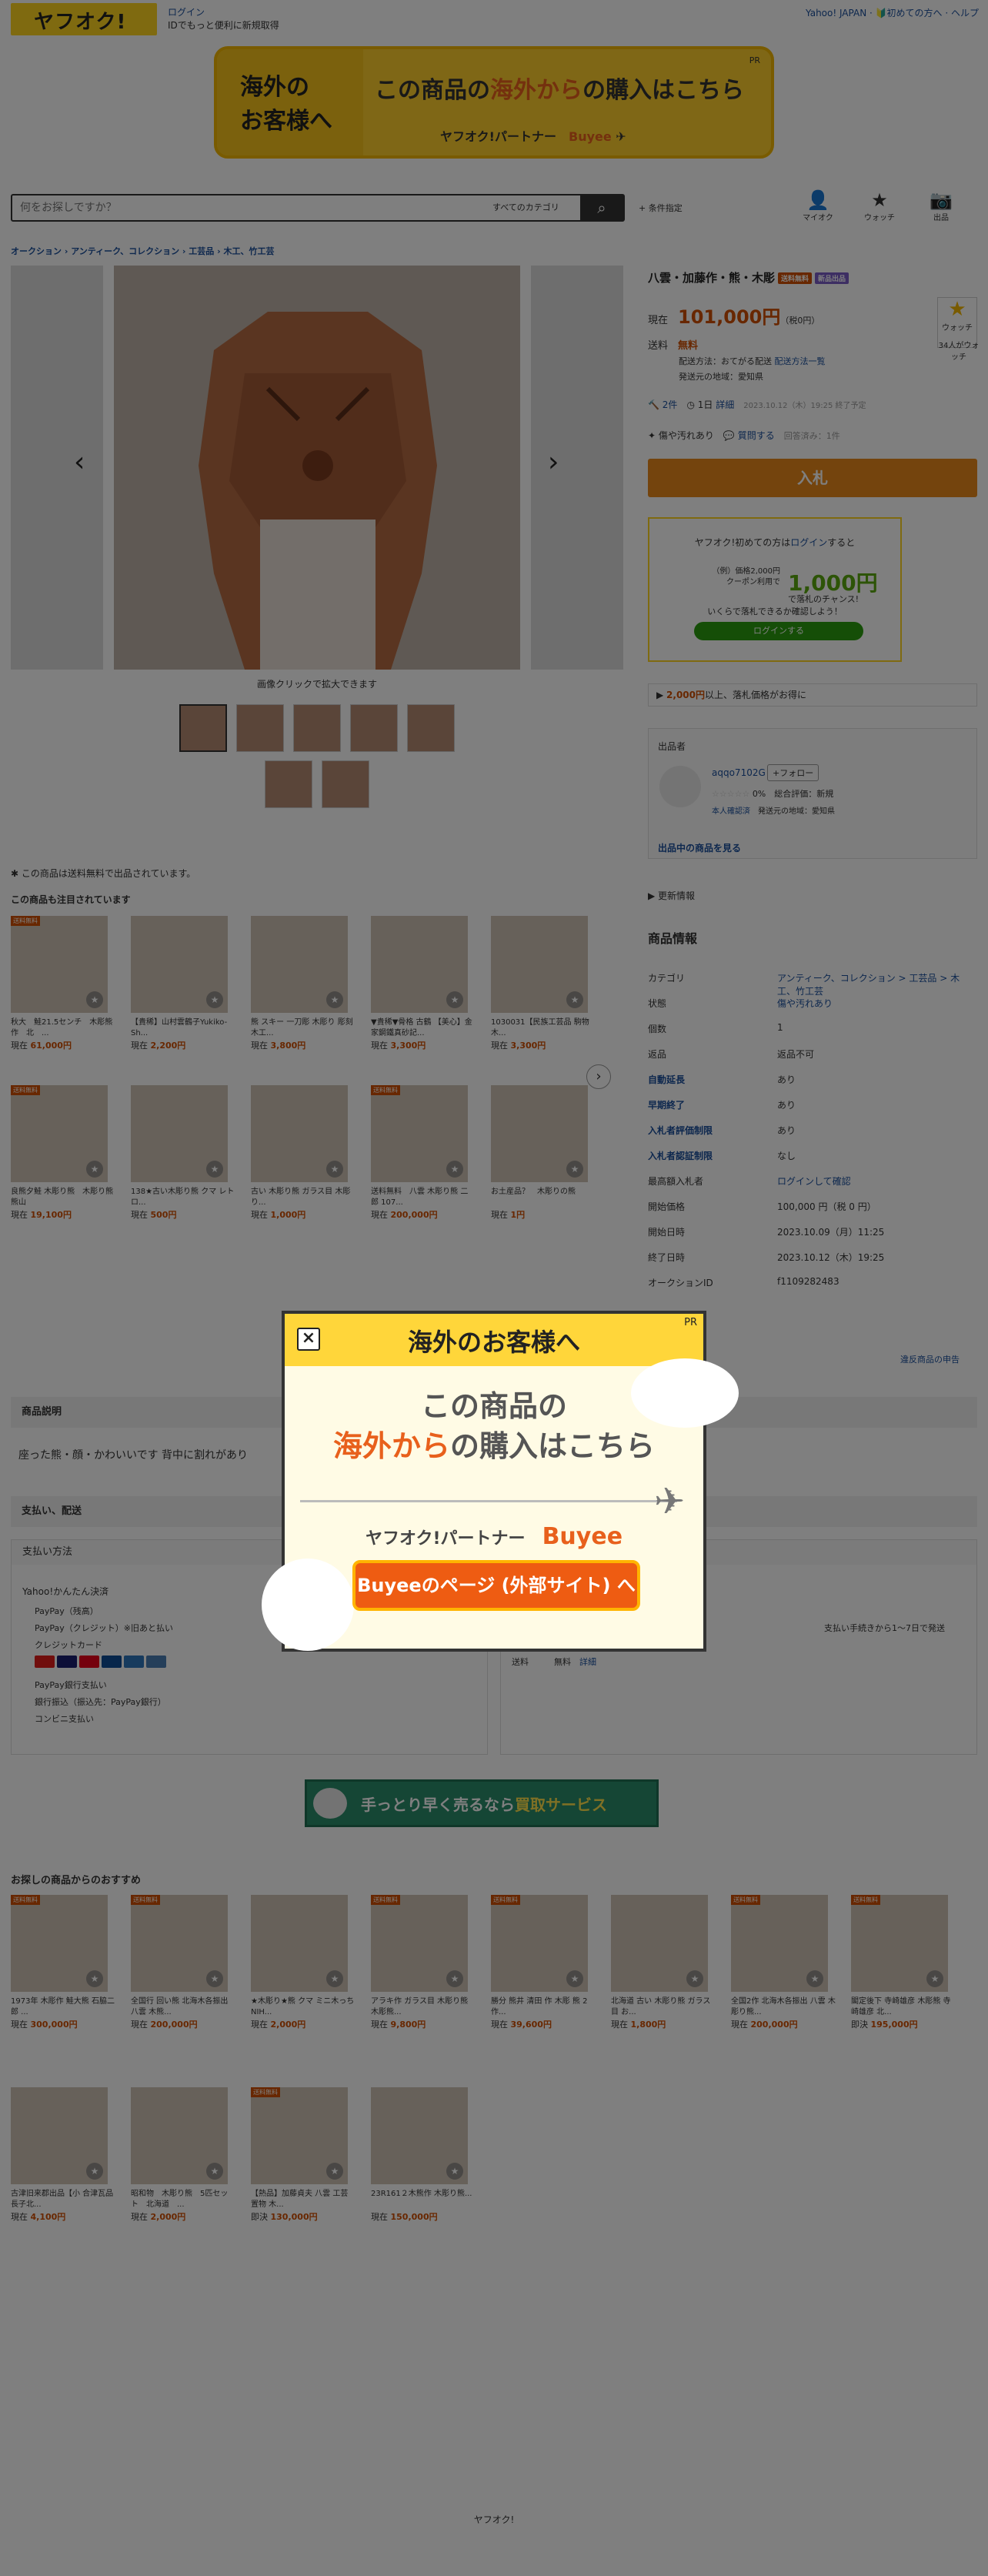 The height and width of the screenshot is (2576, 988). What do you see at coordinates (494, 1426) in the screenshot?
I see `modal-headline: この商品の 海外からの購入はこちら` at bounding box center [494, 1426].